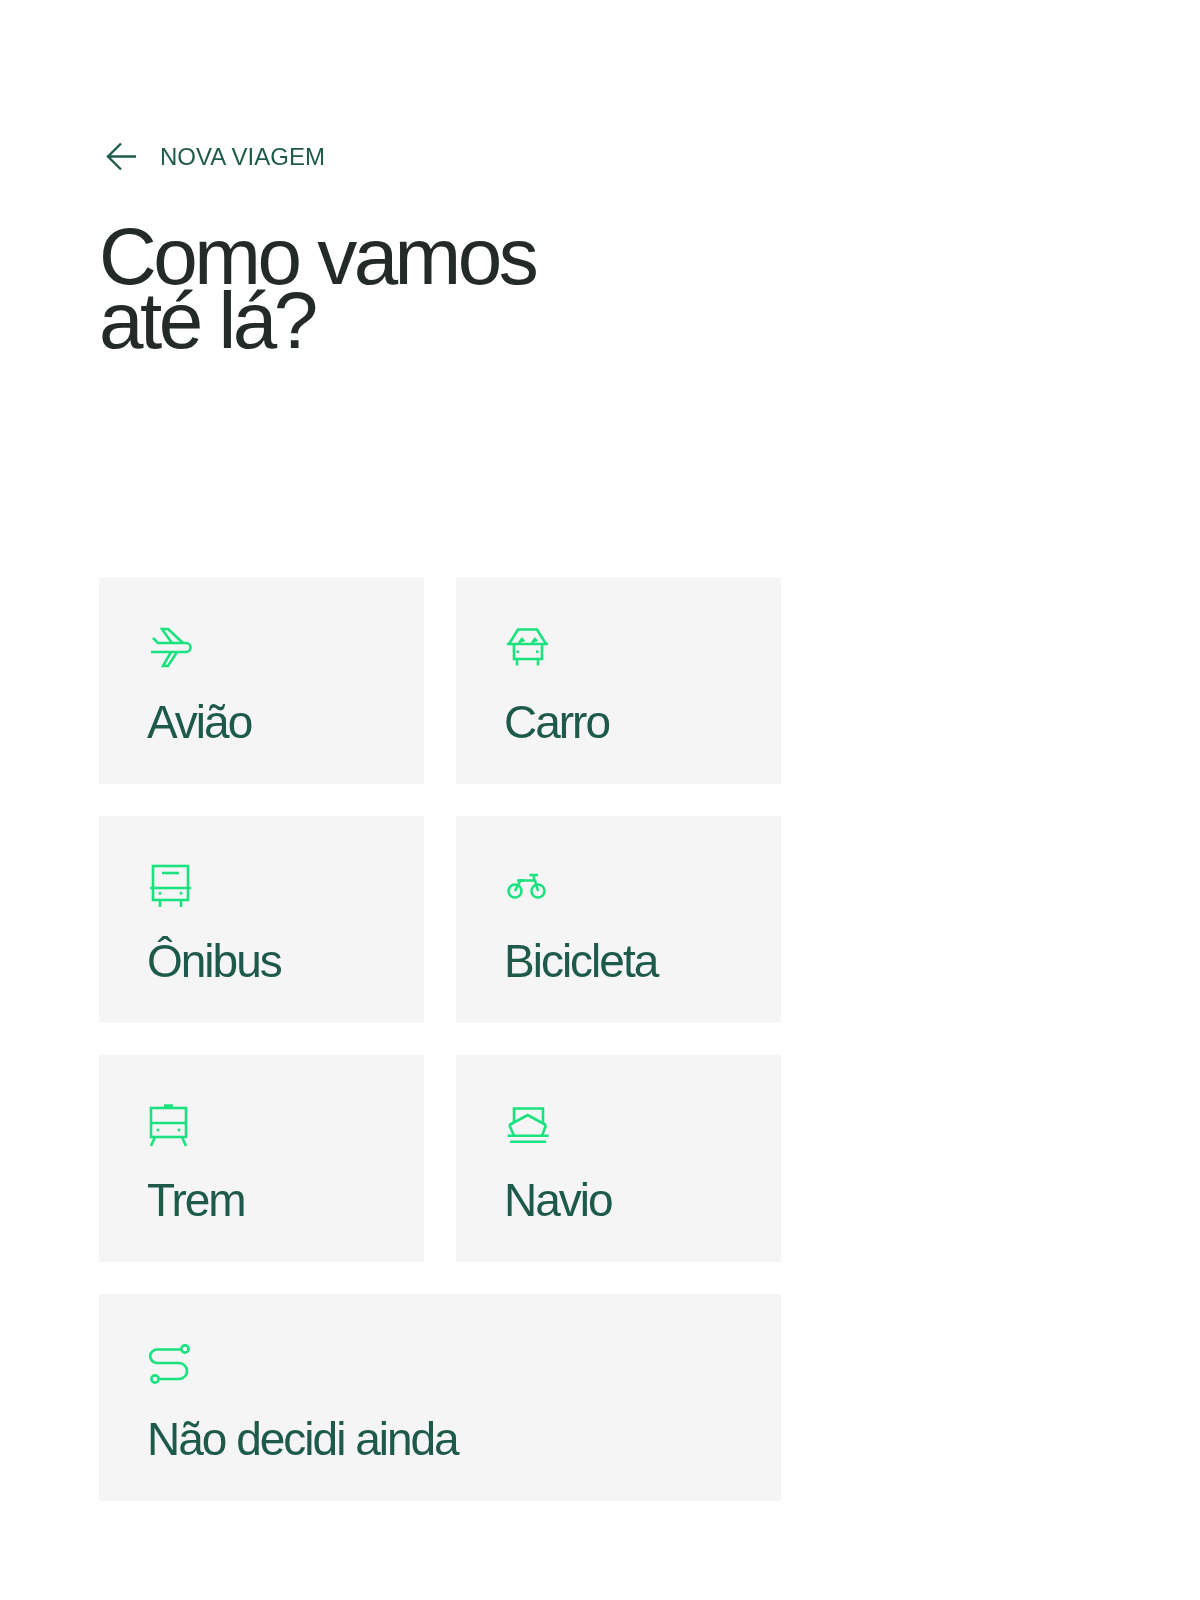 The image size is (1200, 1600). I want to click on arrow-left-icon, so click(121, 156).